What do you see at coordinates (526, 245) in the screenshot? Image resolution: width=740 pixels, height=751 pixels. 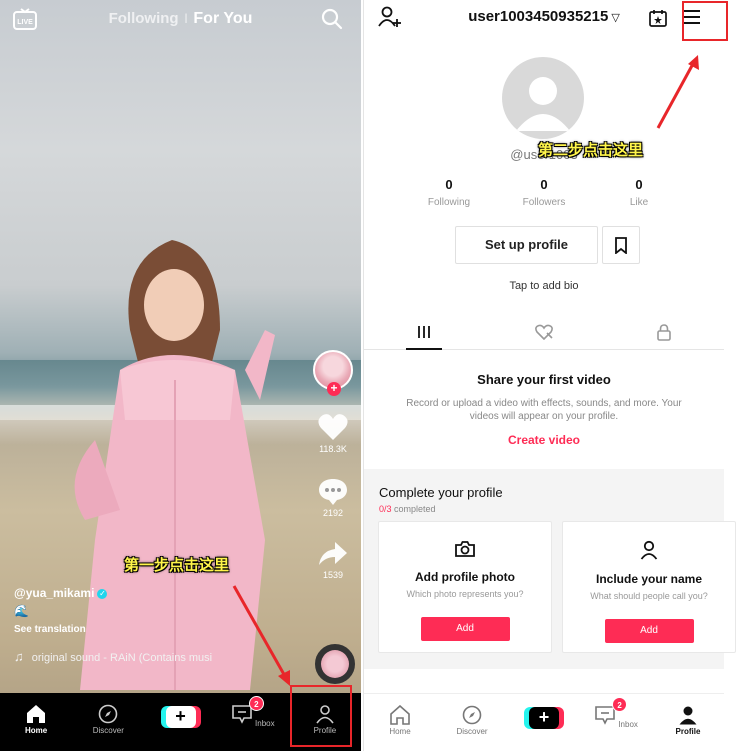 I see `setup-profile-button: Set up profile` at bounding box center [526, 245].